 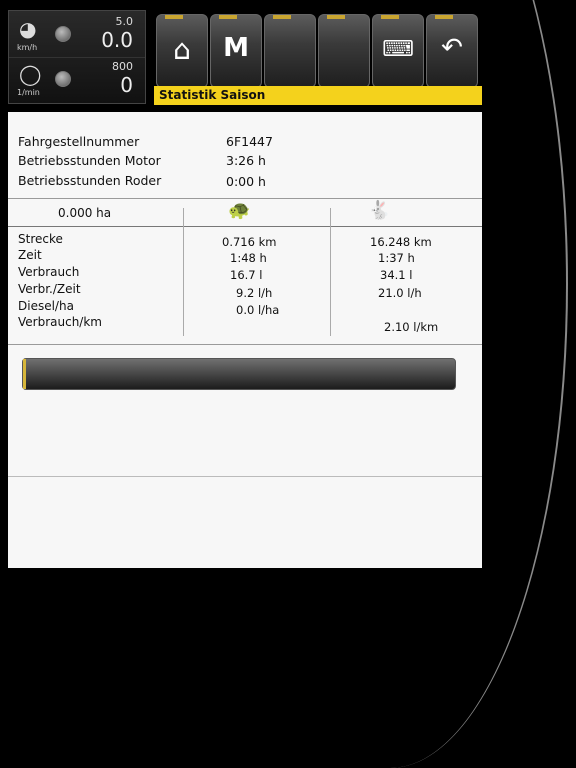 I want to click on speedometer-icon: ◕, so click(x=28, y=29).